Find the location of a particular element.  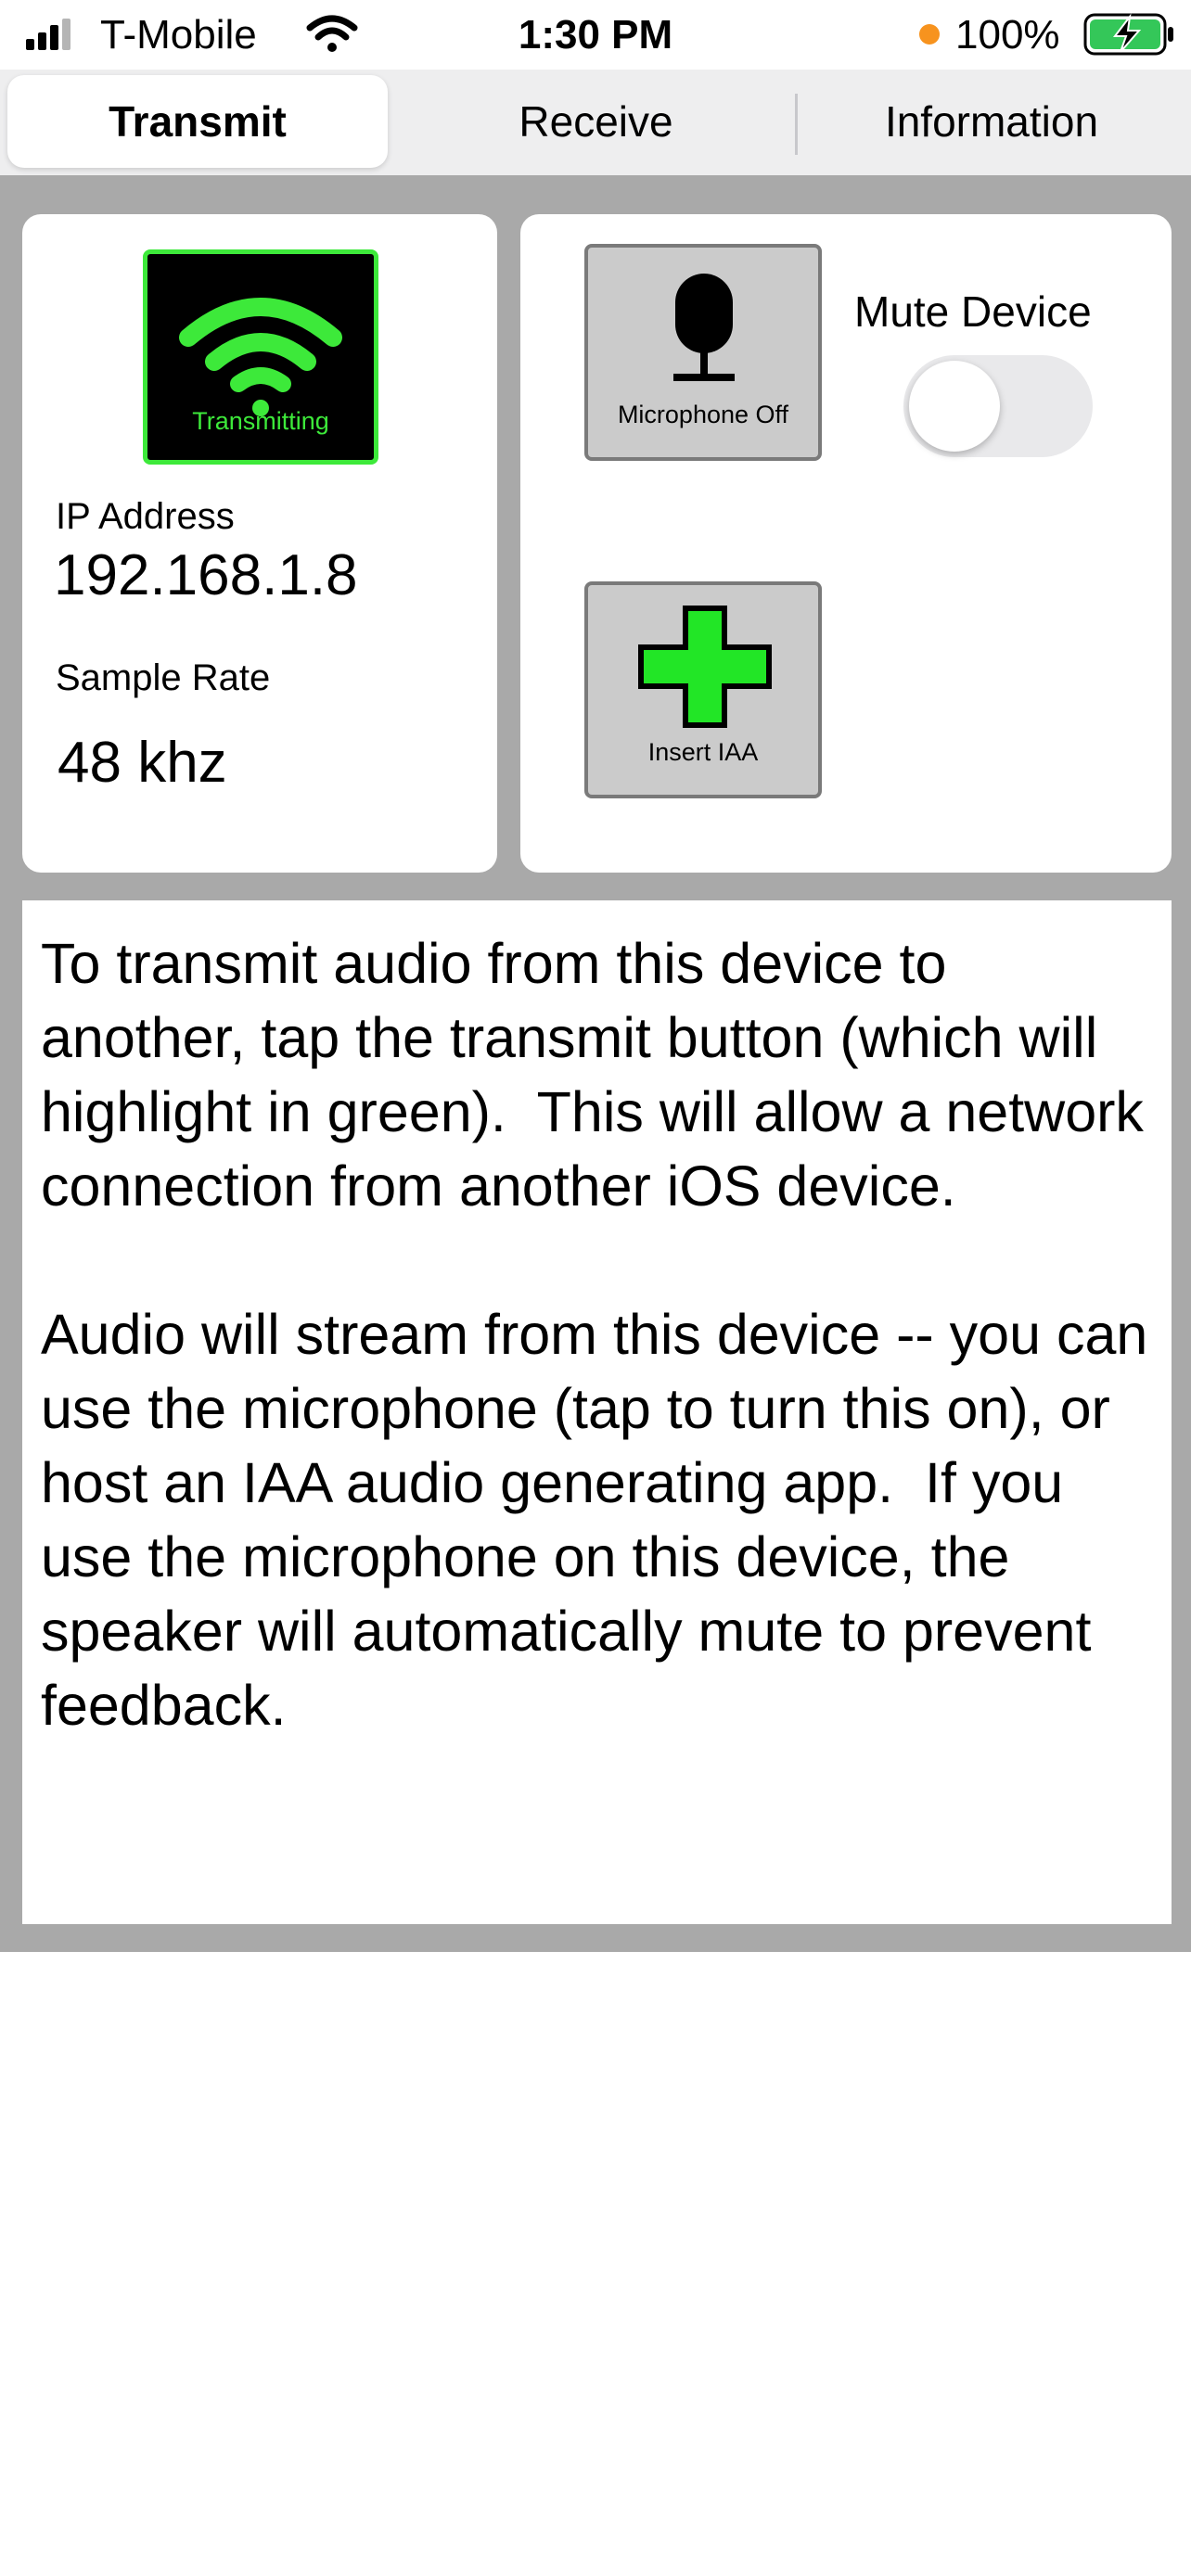

microphone-button: Microphone Off is located at coordinates (703, 353).